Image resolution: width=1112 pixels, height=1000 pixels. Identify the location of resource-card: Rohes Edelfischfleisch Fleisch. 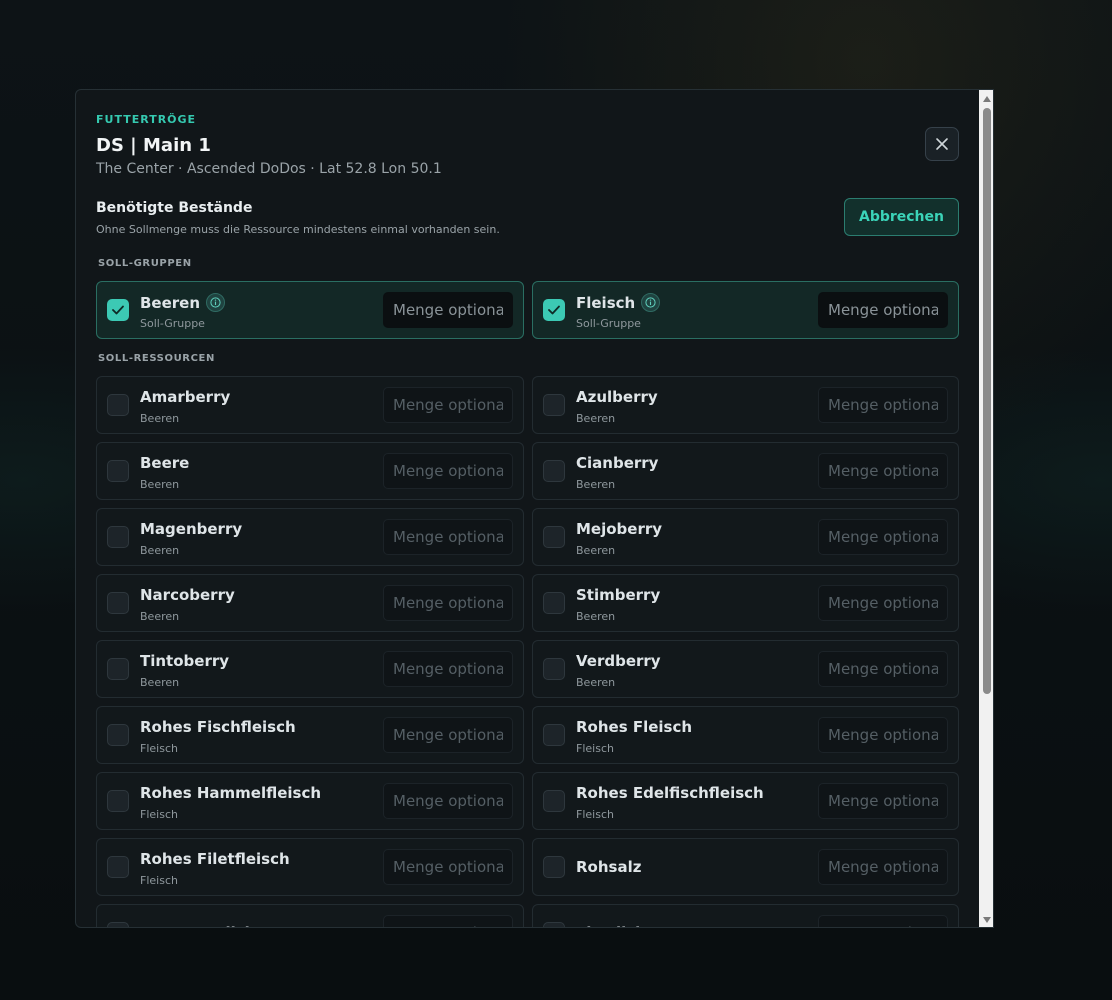
(745, 801).